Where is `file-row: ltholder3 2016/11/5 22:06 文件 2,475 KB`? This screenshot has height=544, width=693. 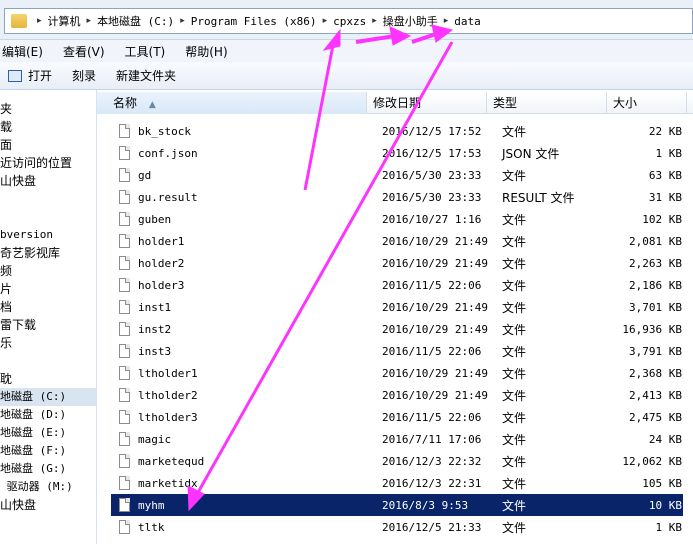 file-row: ltholder3 2016/11/5 22:06 文件 2,475 KB is located at coordinates (397, 417).